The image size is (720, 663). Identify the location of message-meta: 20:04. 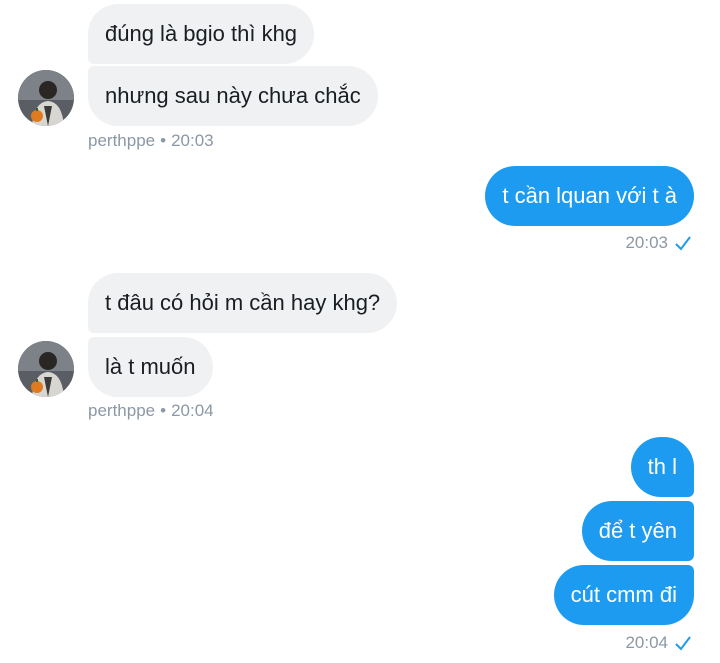
(658, 643).